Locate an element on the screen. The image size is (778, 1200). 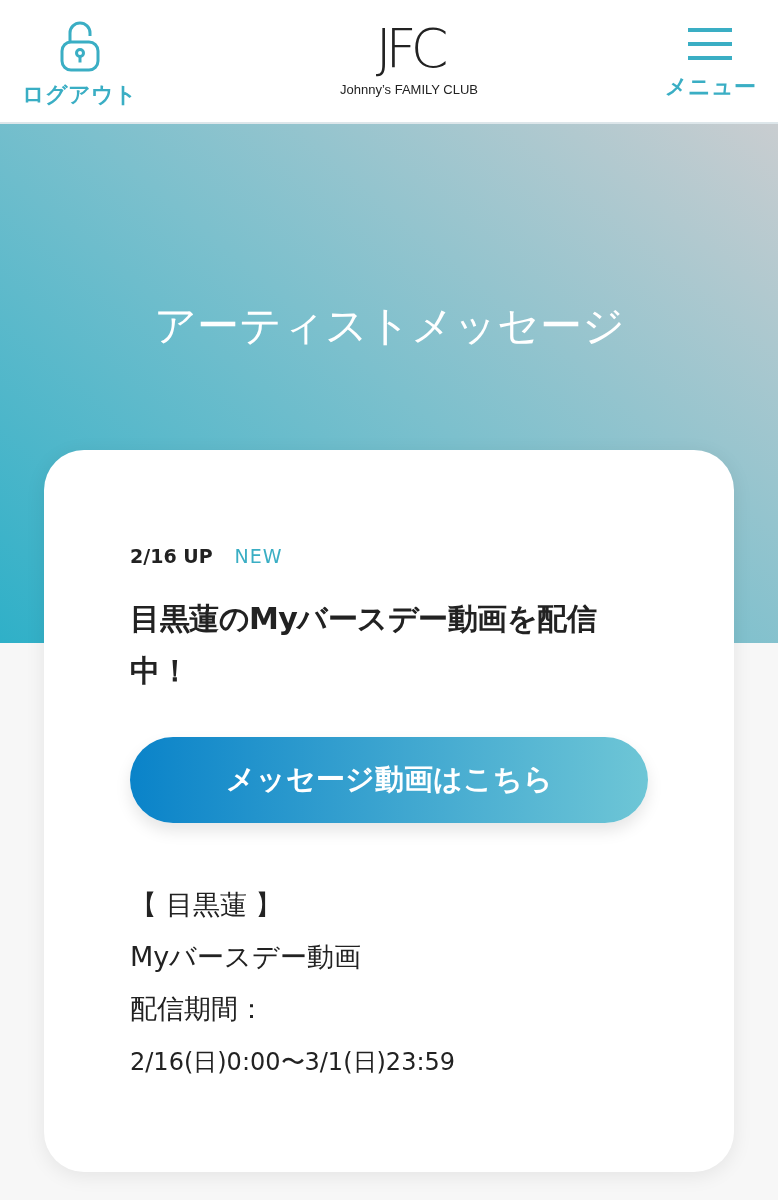
logo-mark: JFC is located at coordinates (409, 49).